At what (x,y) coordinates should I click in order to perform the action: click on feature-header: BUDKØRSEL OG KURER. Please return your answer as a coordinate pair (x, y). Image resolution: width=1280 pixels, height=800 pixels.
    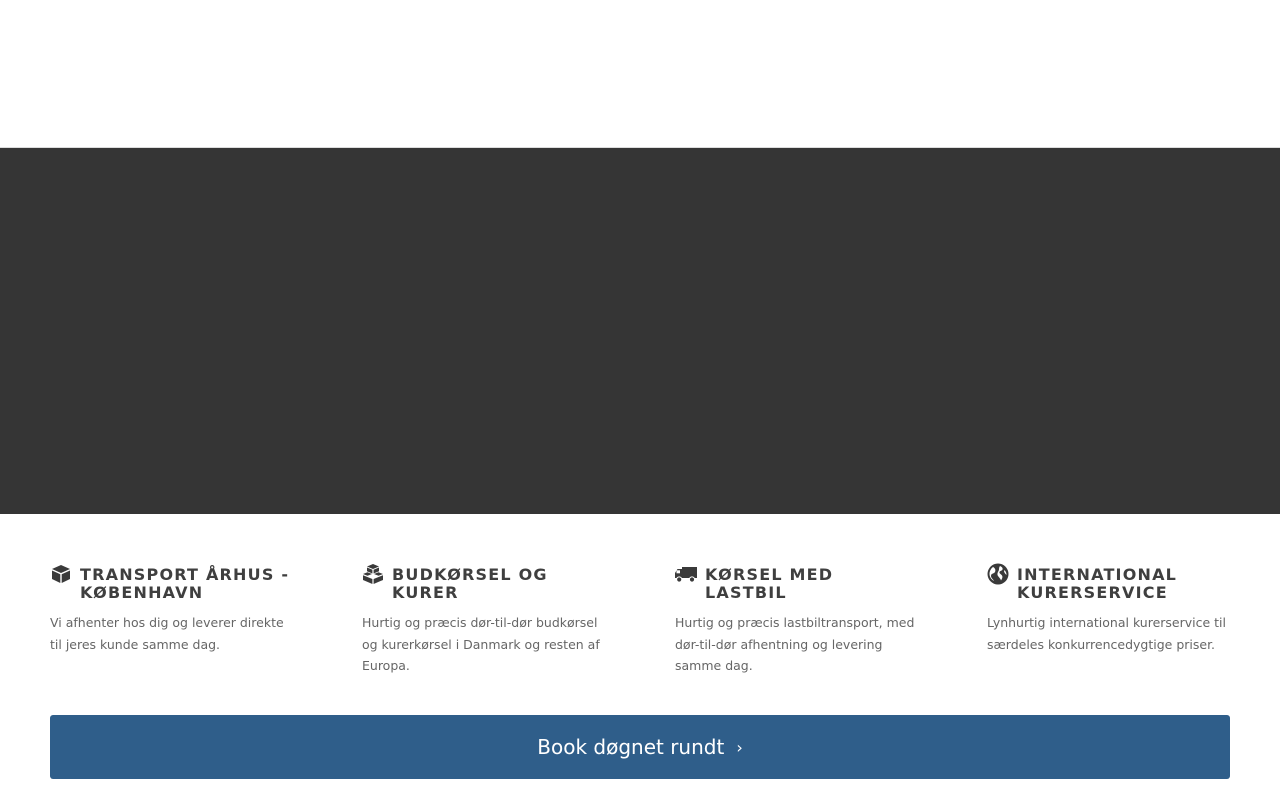
    Looking at the image, I should click on (483, 582).